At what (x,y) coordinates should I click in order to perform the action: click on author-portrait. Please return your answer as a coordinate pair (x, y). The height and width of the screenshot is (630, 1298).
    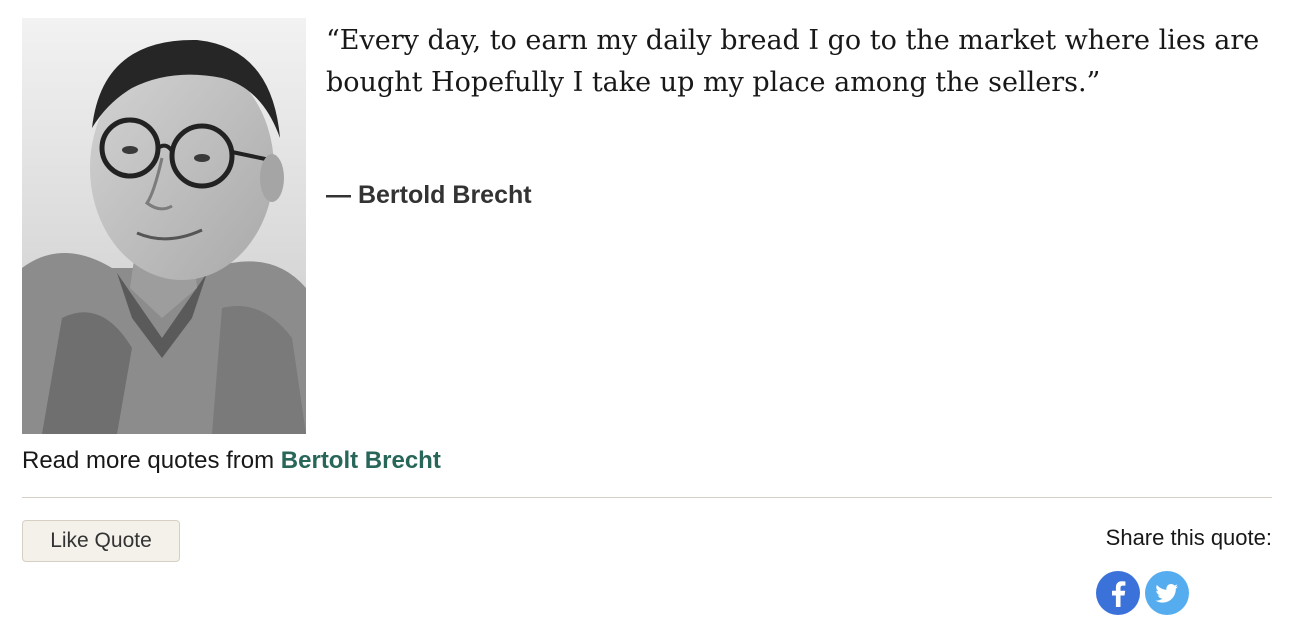
    Looking at the image, I should click on (164, 226).